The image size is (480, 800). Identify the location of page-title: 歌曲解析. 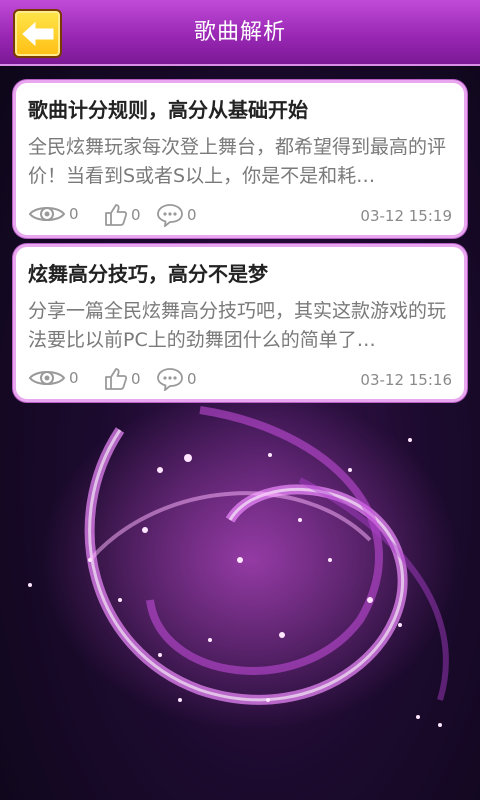
(239, 32).